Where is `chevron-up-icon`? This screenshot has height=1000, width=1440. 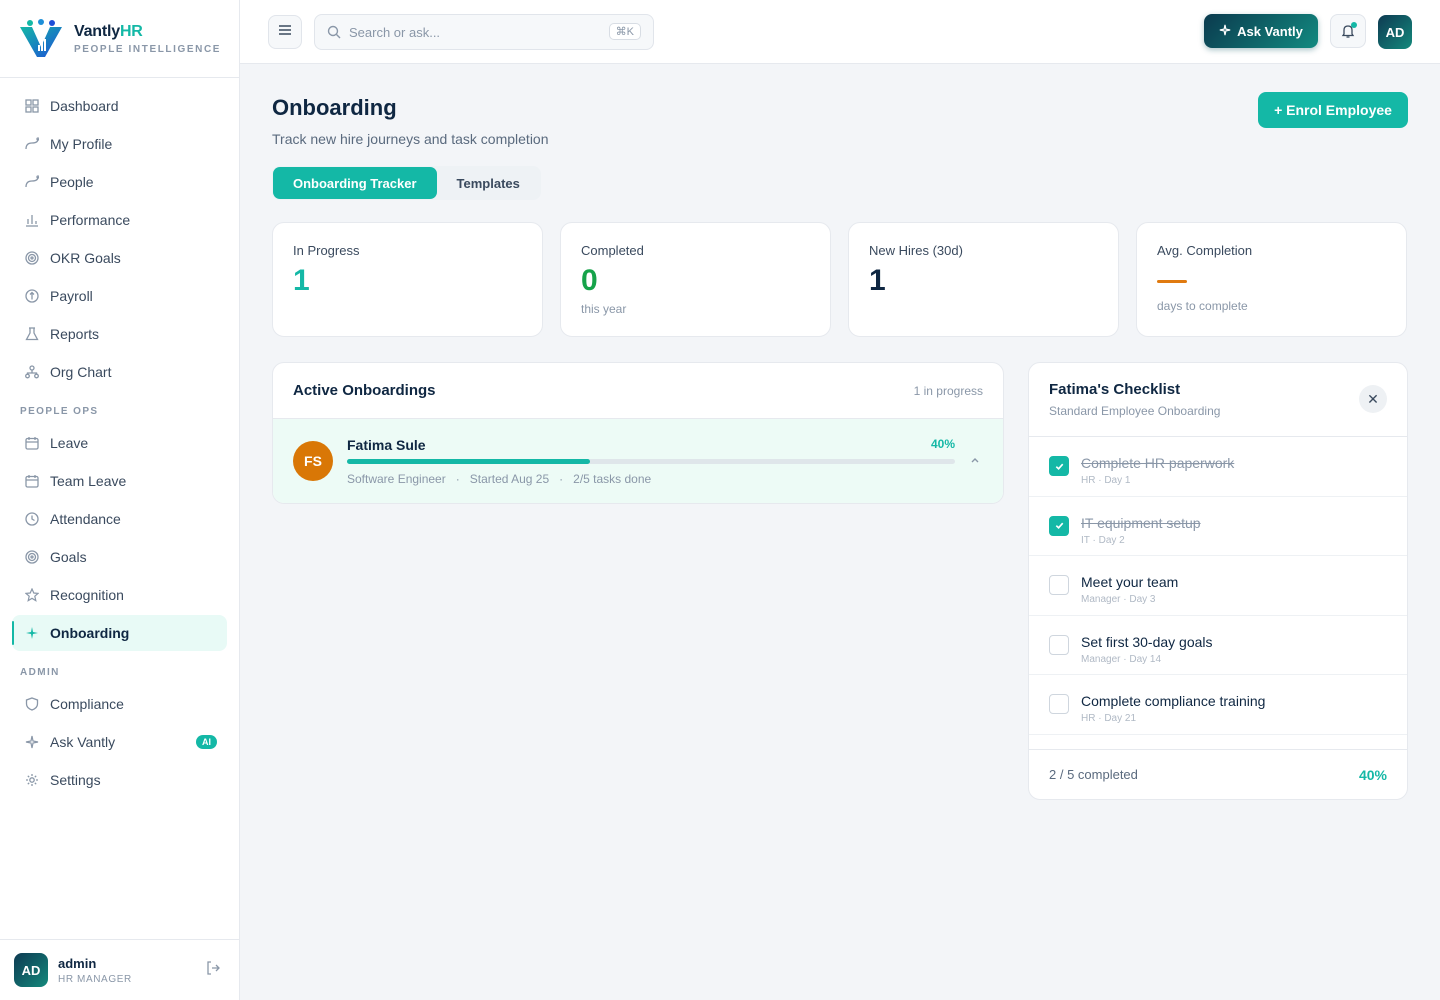
chevron-up-icon is located at coordinates (975, 462).